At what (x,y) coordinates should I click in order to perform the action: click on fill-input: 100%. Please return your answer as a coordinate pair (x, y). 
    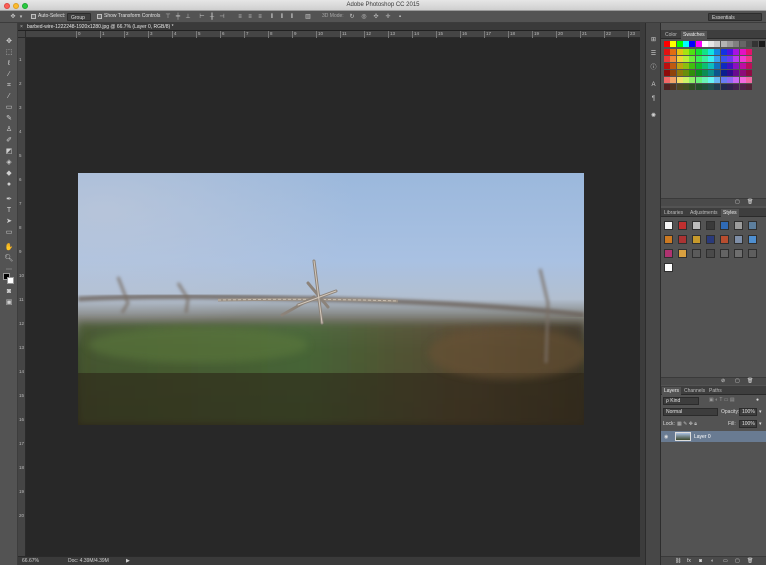
    Looking at the image, I should click on (748, 424).